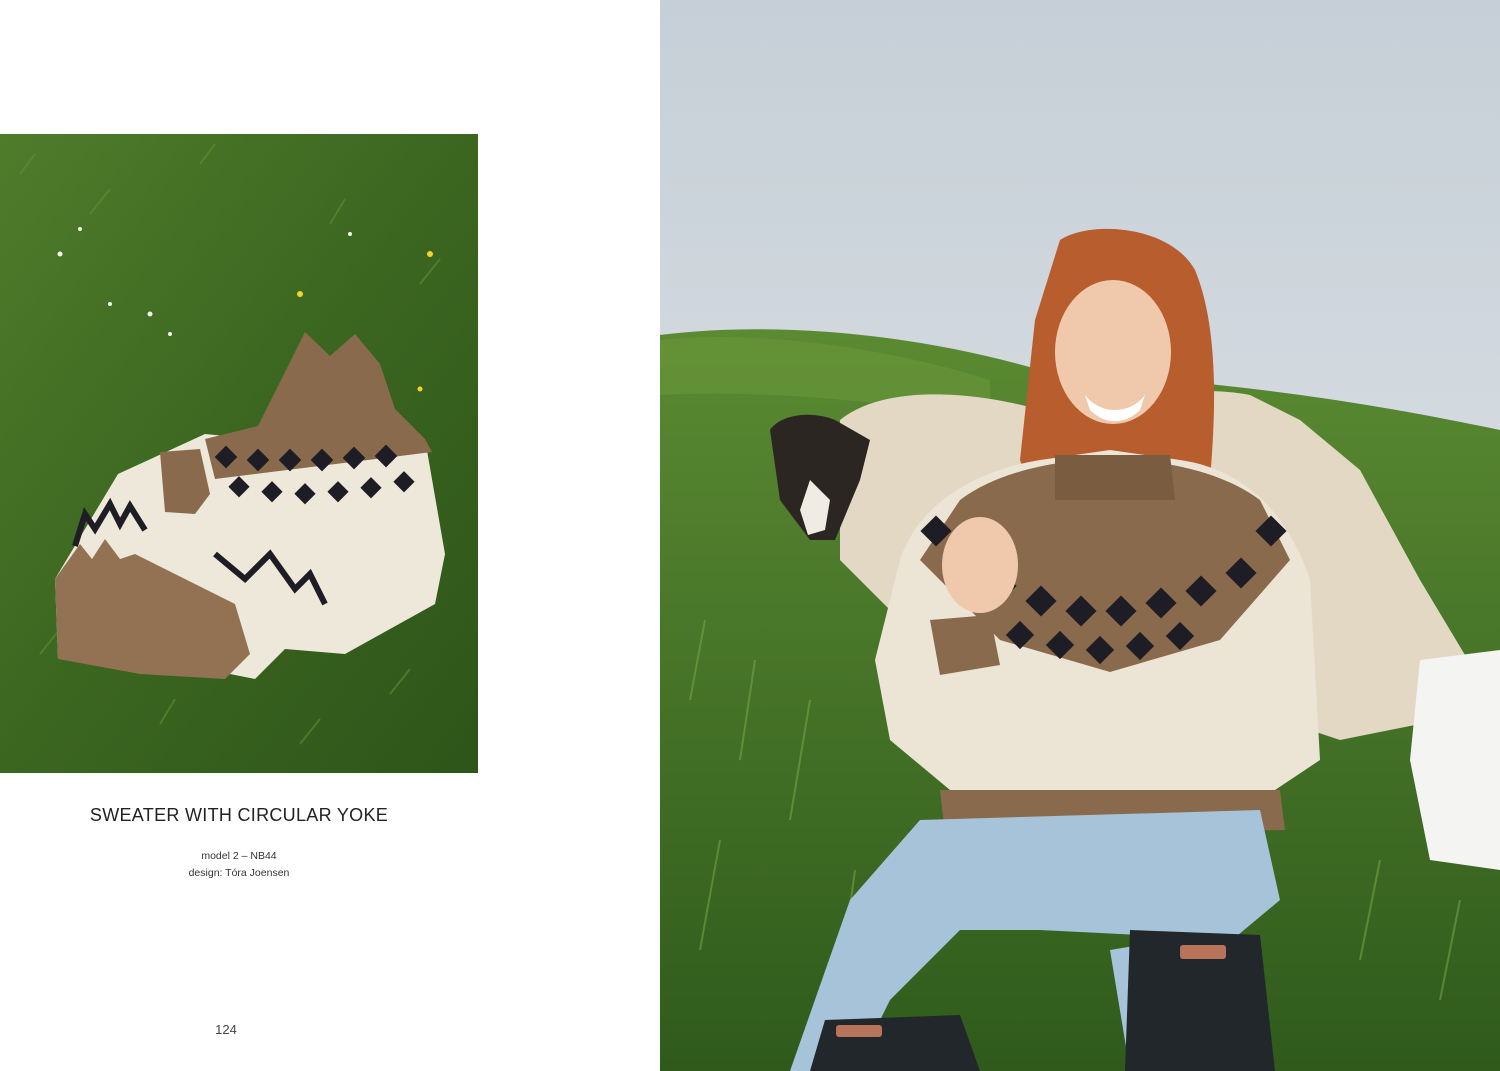 The width and height of the screenshot is (1500, 1071). What do you see at coordinates (239, 873) in the screenshot?
I see `designer-credit: design: Tóra Joensen` at bounding box center [239, 873].